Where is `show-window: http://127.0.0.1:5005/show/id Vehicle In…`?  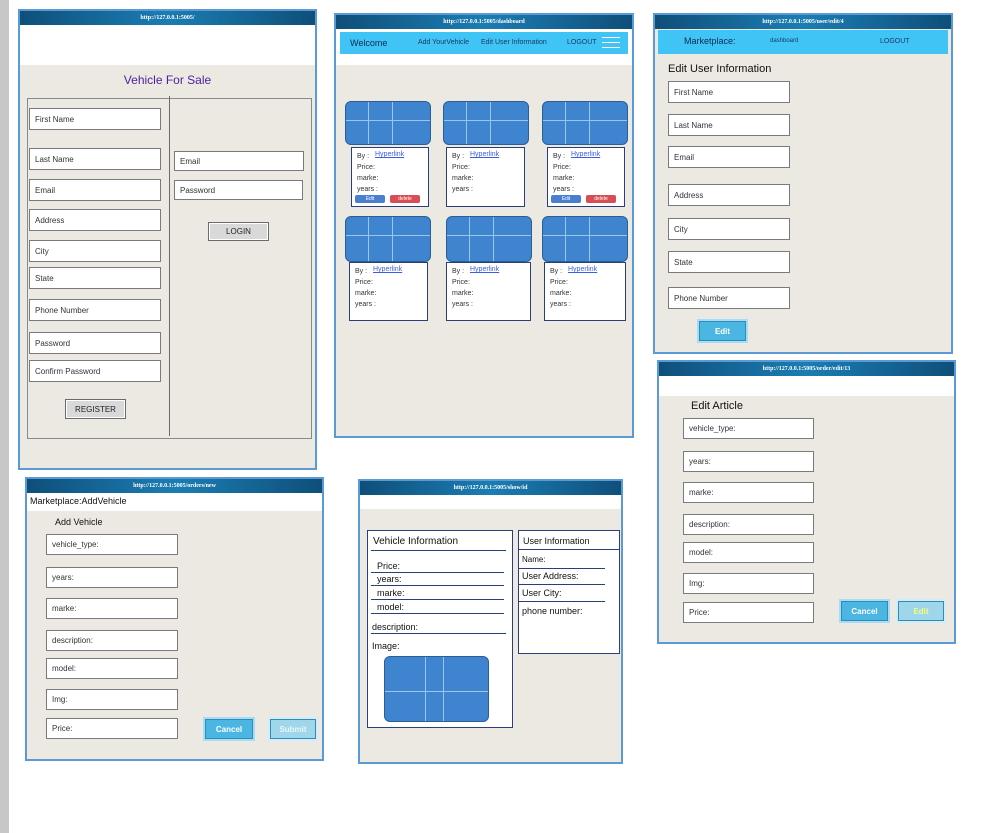
show-window: http://127.0.0.1:5005/show/id Vehicle In… is located at coordinates (490, 621).